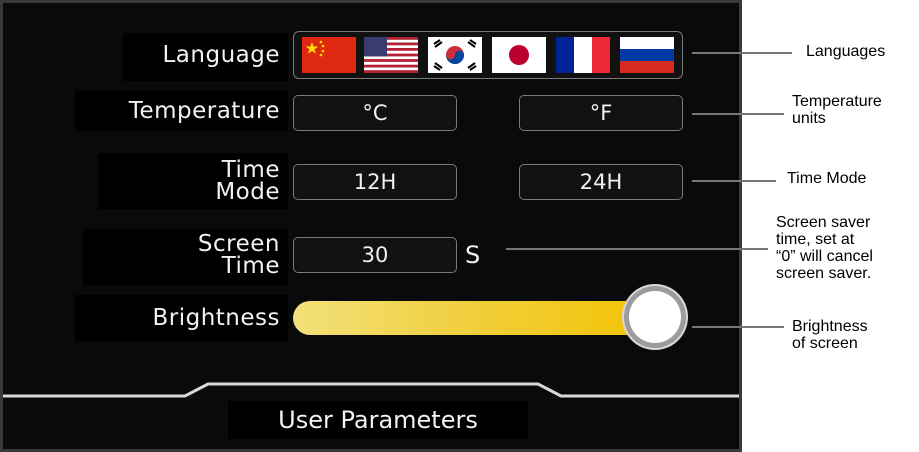  I want to click on annotation-languages: Languages, so click(846, 51).